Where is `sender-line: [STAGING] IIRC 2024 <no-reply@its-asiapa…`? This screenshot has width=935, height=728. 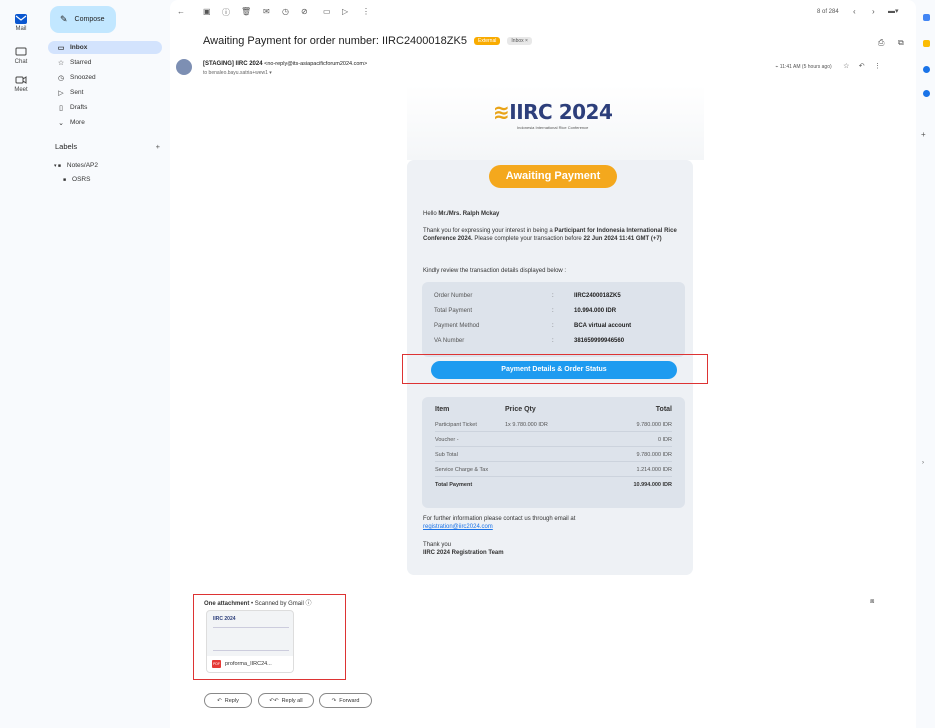
sender-line: [STAGING] IIRC 2024 <no-reply@its-asiapa… is located at coordinates (285, 64).